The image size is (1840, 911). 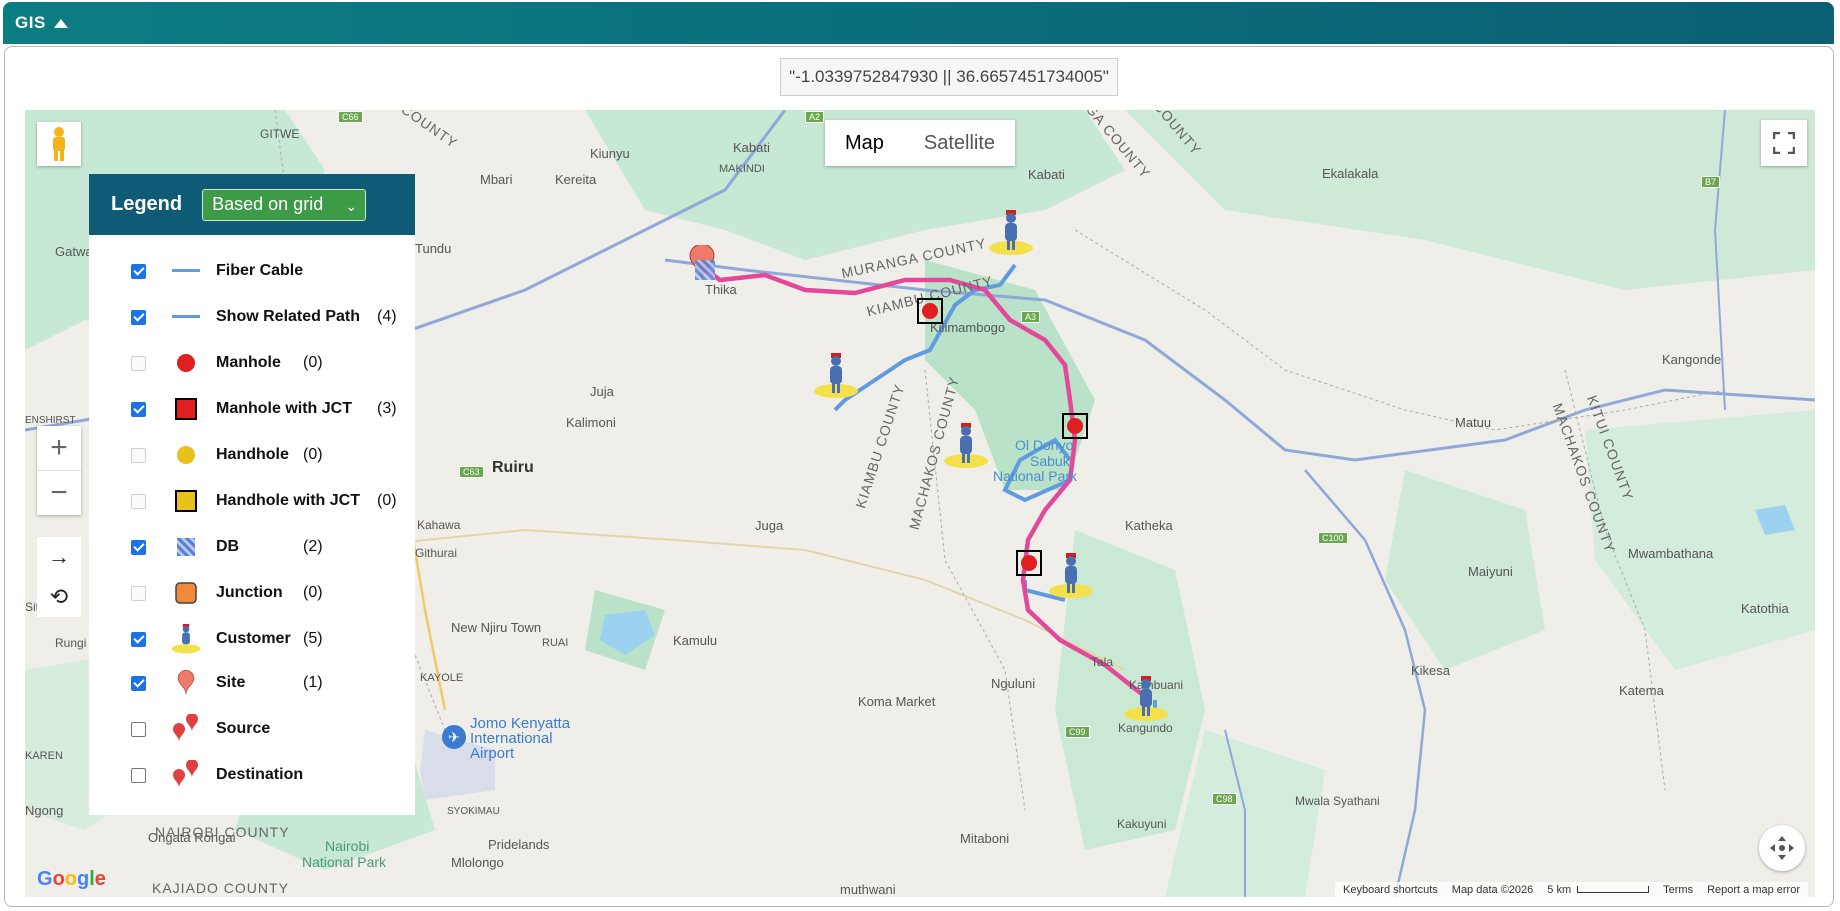 What do you see at coordinates (44, 810) in the screenshot?
I see `map-label: Ngong` at bounding box center [44, 810].